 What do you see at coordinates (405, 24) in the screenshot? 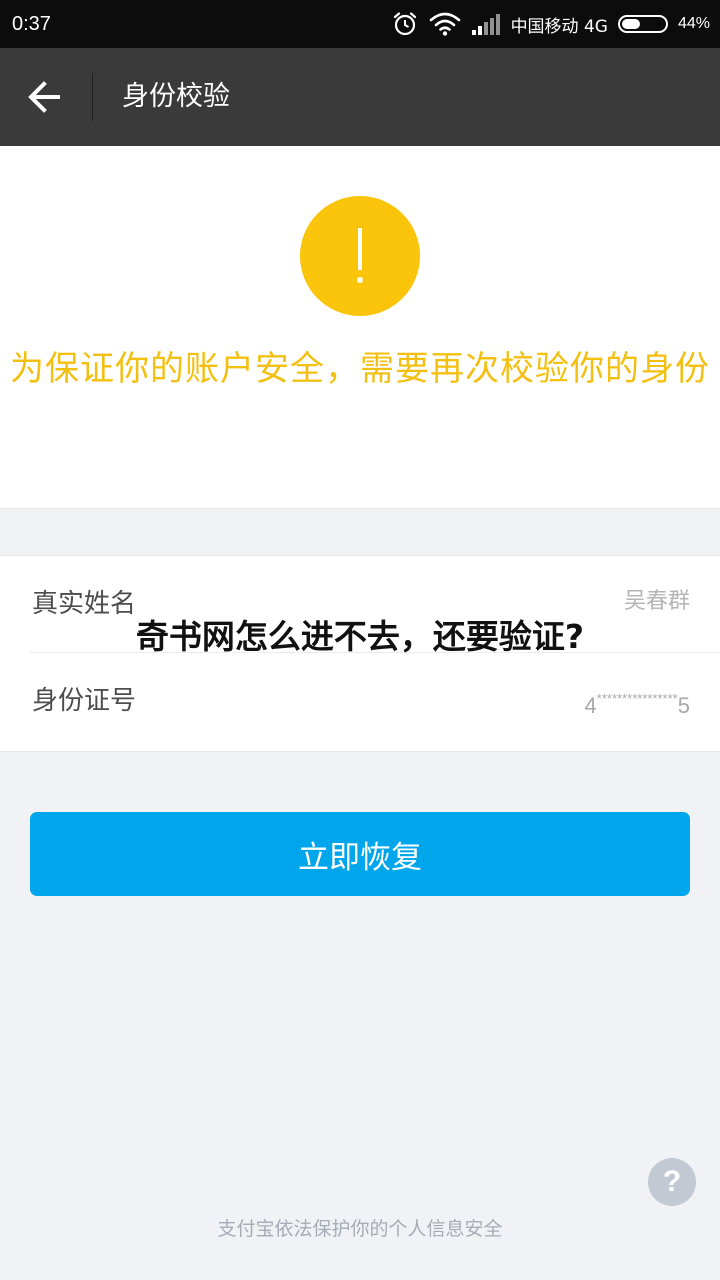
I see `alarm-icon` at bounding box center [405, 24].